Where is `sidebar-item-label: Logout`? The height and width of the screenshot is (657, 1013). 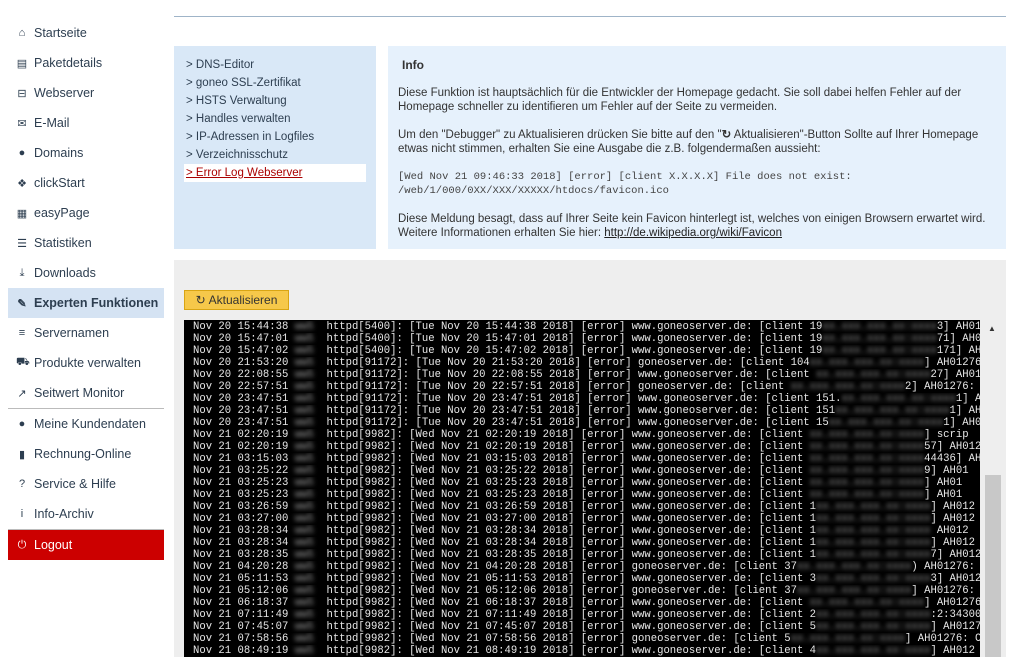 sidebar-item-label: Logout is located at coordinates (53, 545).